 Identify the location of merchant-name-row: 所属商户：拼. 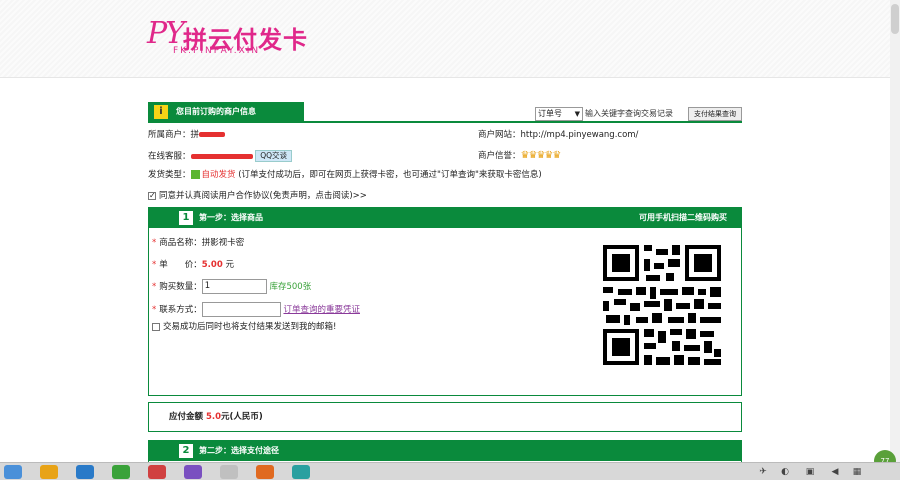
(187, 135).